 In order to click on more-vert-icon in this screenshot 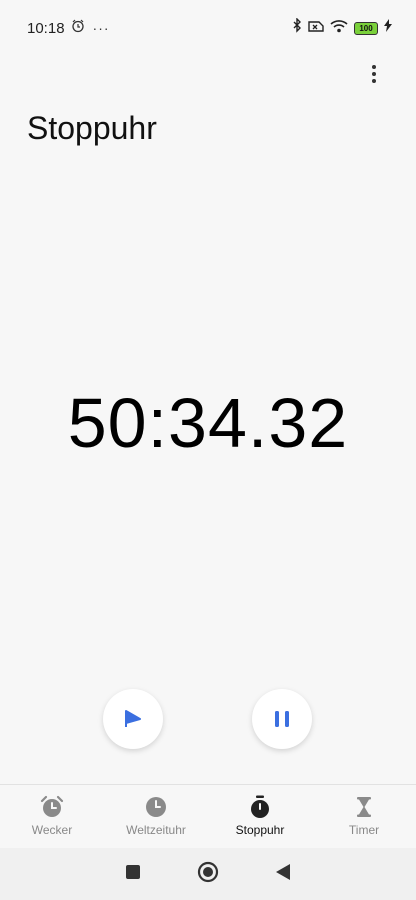, I will do `click(374, 74)`.